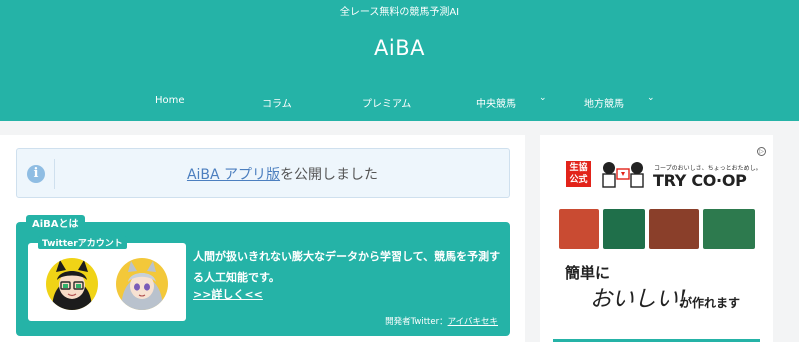 The image size is (799, 342). I want to click on notice-message: を公開しました, so click(329, 175).